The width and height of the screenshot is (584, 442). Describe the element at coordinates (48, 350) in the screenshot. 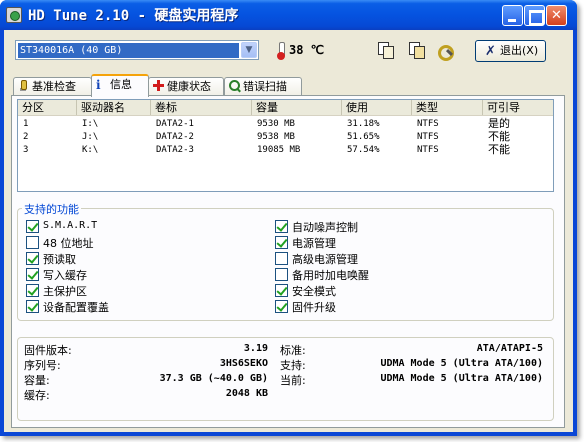

I see `firmware-label: 固件版本:` at that location.